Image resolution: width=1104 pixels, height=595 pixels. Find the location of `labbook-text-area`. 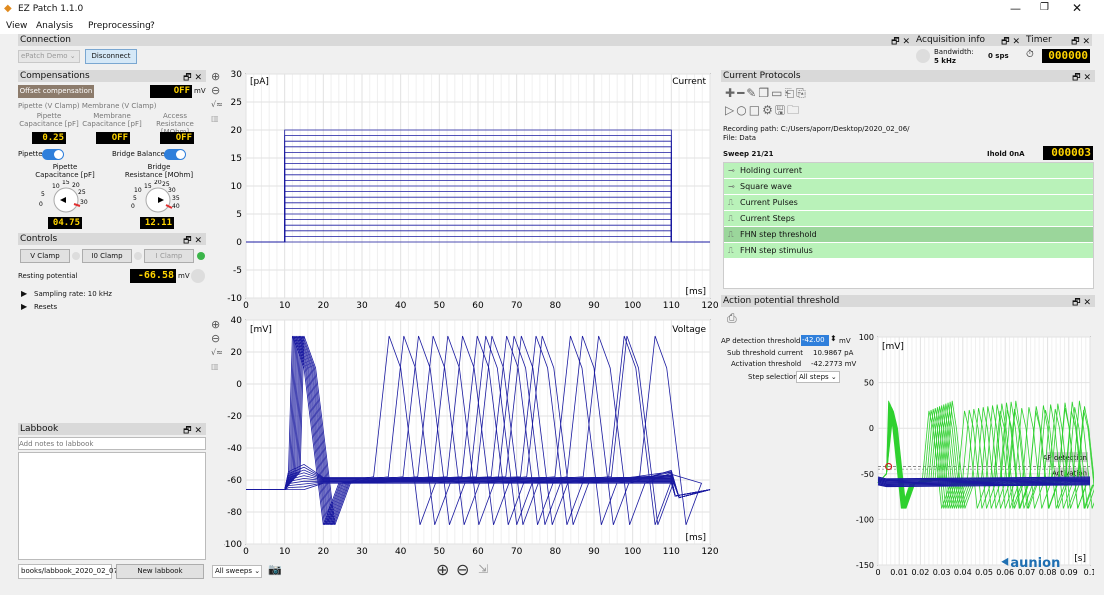

labbook-text-area is located at coordinates (112, 506).